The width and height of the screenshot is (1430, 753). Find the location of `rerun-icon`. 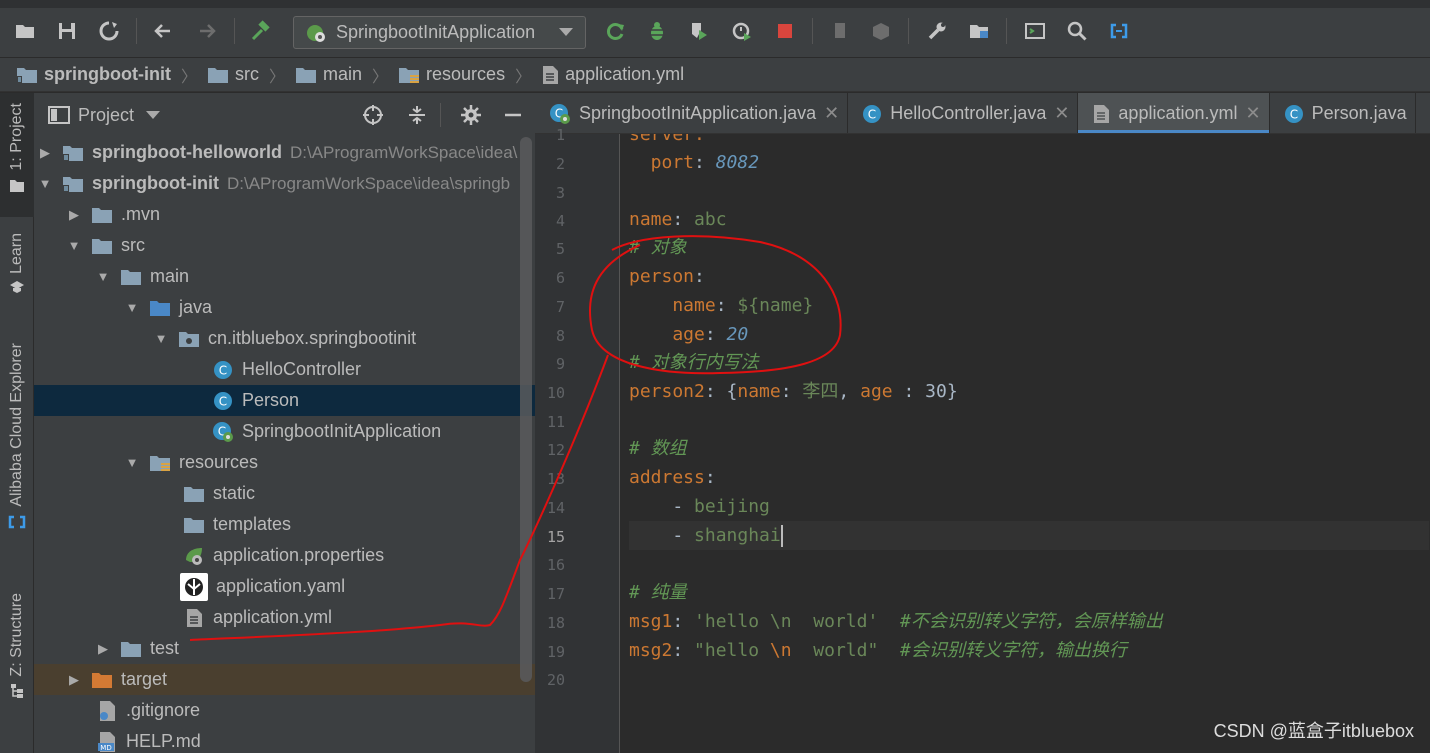

rerun-icon is located at coordinates (616, 31).